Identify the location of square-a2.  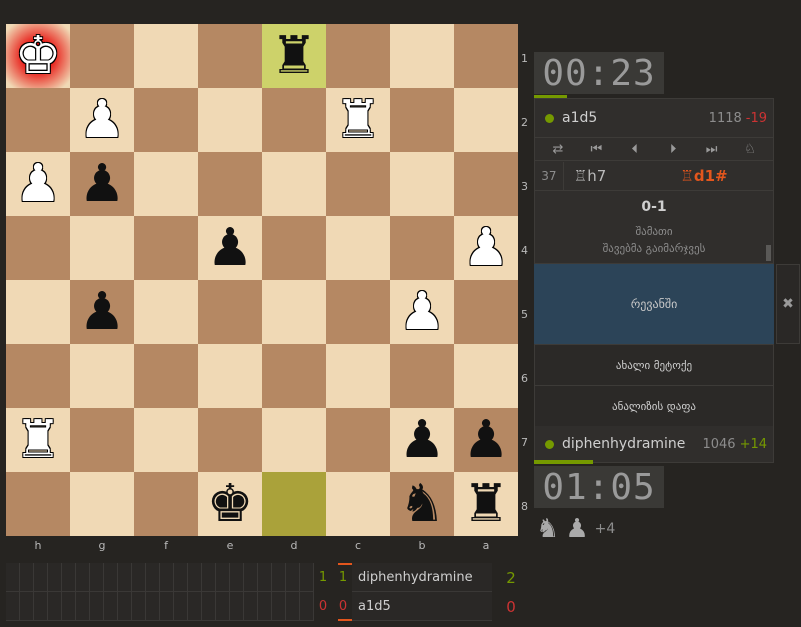
(486, 120).